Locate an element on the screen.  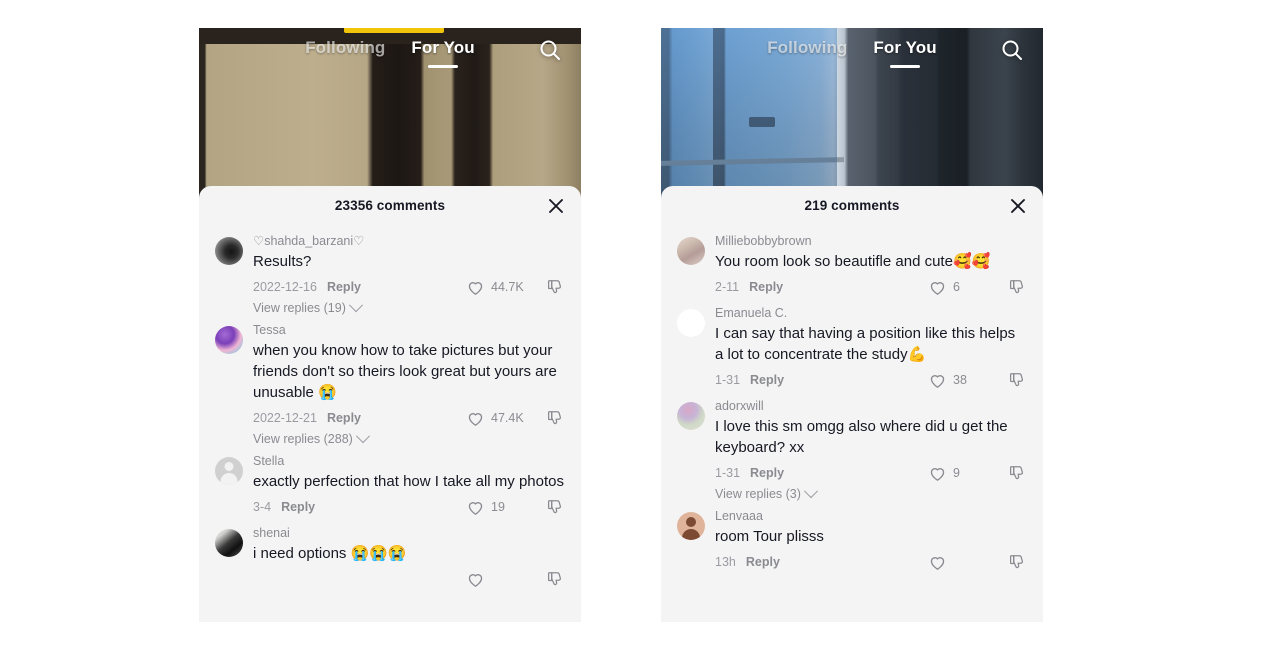
comment-item: shenai i need options 😭😭😭 is located at coordinates (390, 556).